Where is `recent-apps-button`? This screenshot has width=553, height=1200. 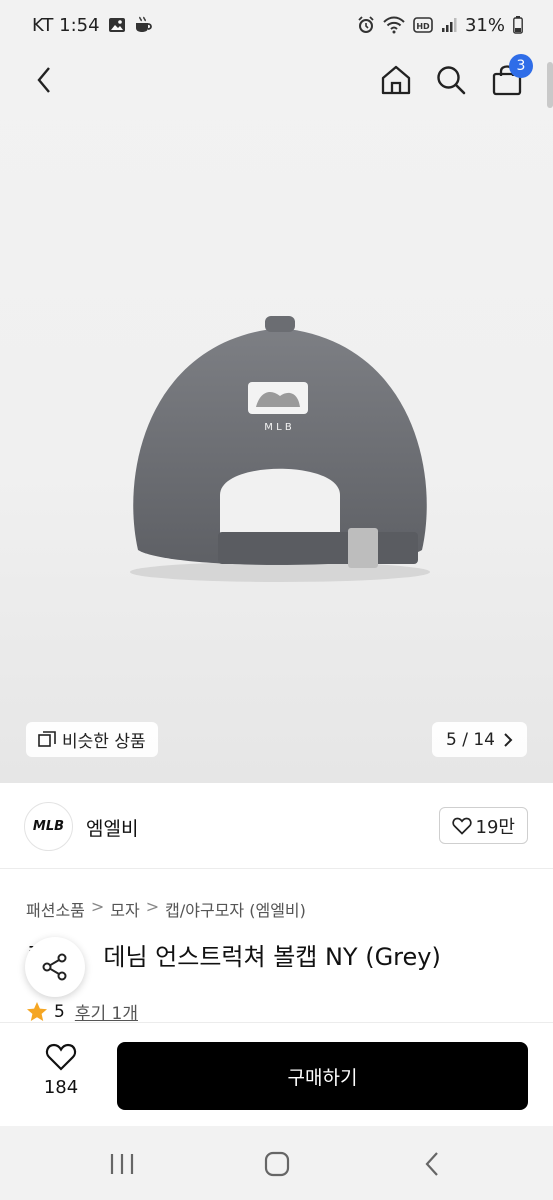
recent-apps-button is located at coordinates (122, 1164).